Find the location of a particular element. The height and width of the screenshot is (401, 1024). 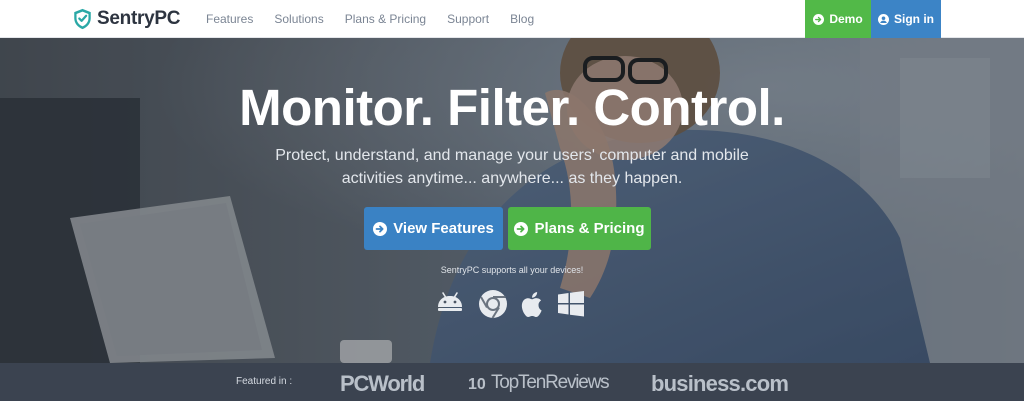

toptenreviews-logo: 10 TopTenReviews is located at coordinates (539, 383).